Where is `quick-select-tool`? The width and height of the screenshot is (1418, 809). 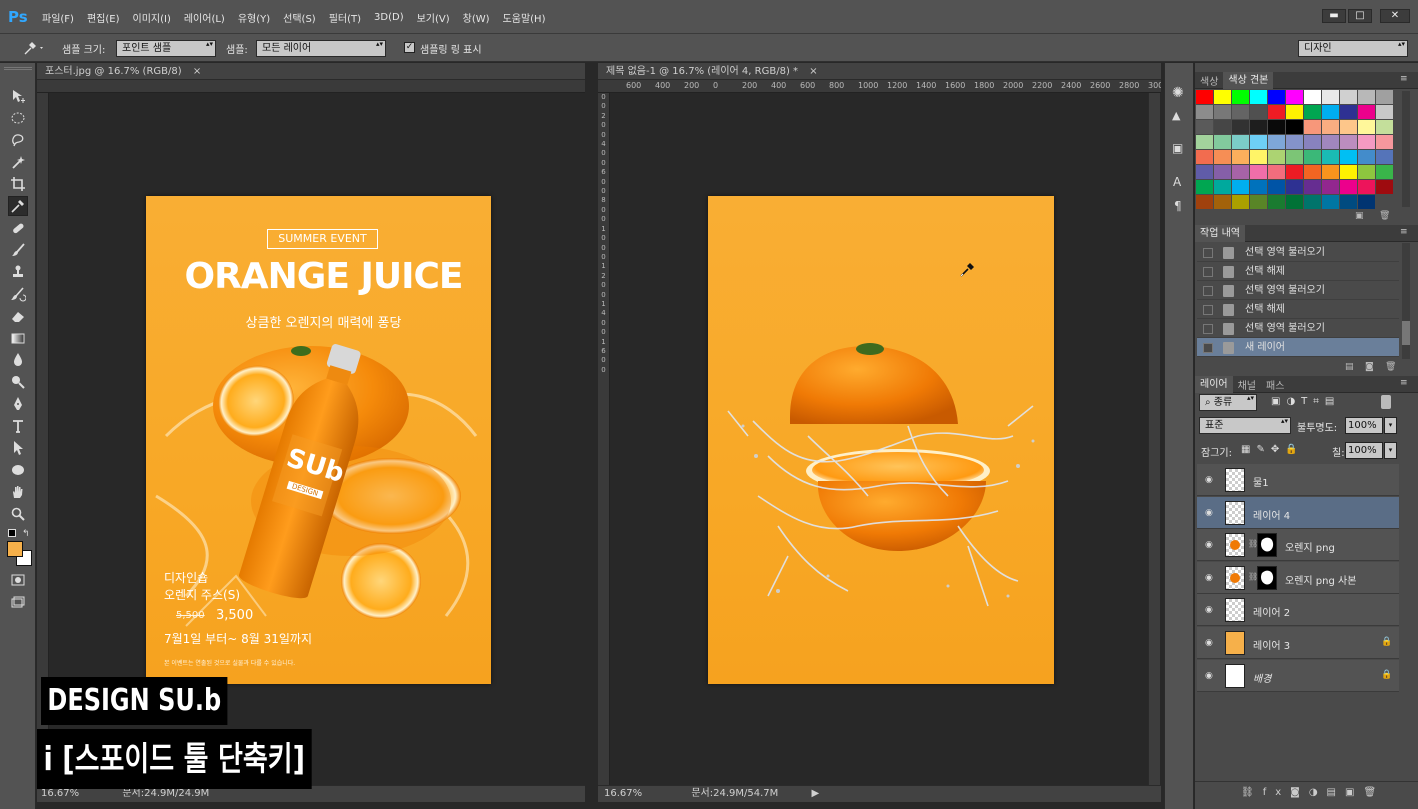
quick-select-tool is located at coordinates (18, 162).